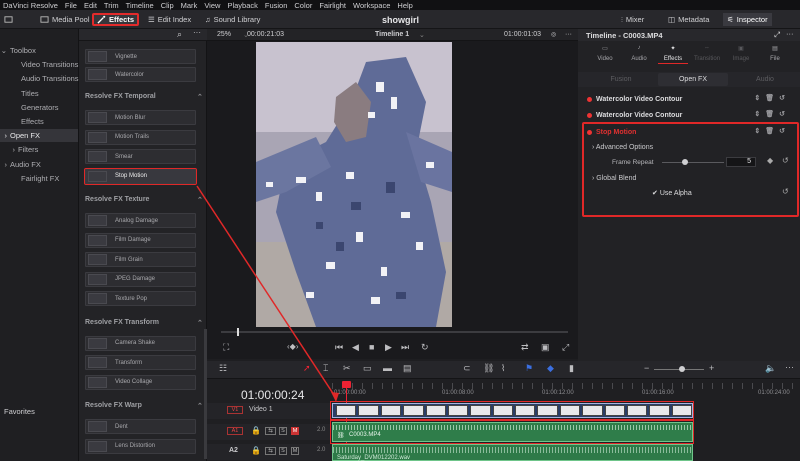  I want to click on annotation-arrow, so click(267, 293).